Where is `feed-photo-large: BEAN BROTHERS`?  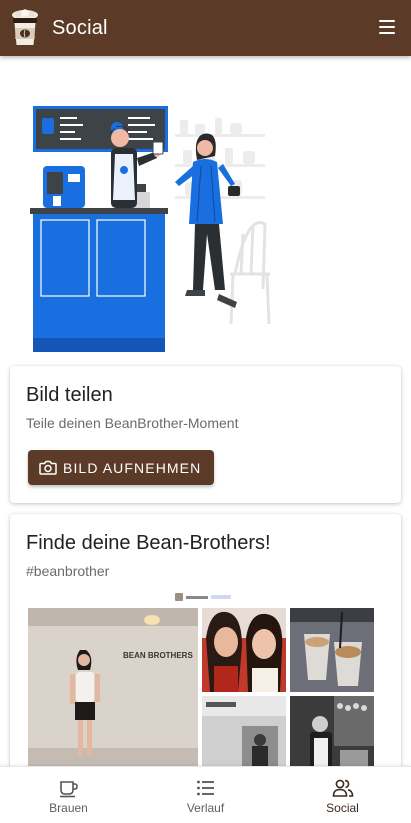
feed-photo-large: BEAN BROTHERS is located at coordinates (113, 687).